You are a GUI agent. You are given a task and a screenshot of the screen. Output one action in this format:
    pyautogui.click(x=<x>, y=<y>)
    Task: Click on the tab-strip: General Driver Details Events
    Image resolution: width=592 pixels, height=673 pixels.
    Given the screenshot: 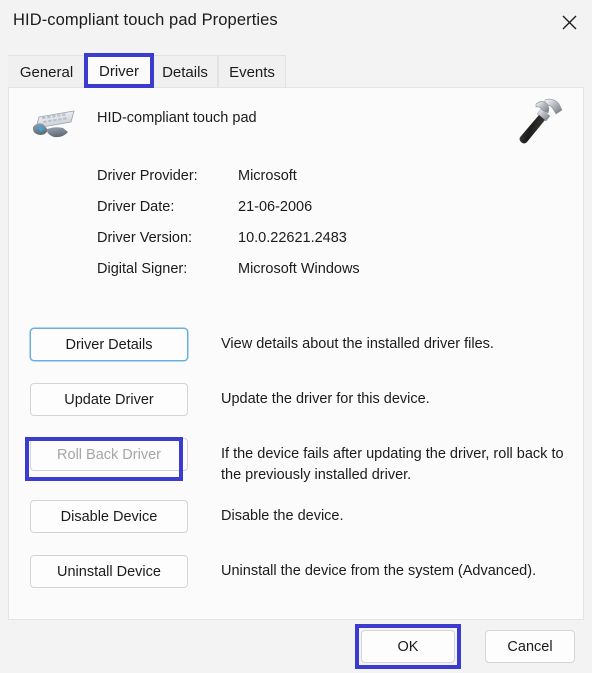 What is the action you would take?
    pyautogui.click(x=296, y=66)
    